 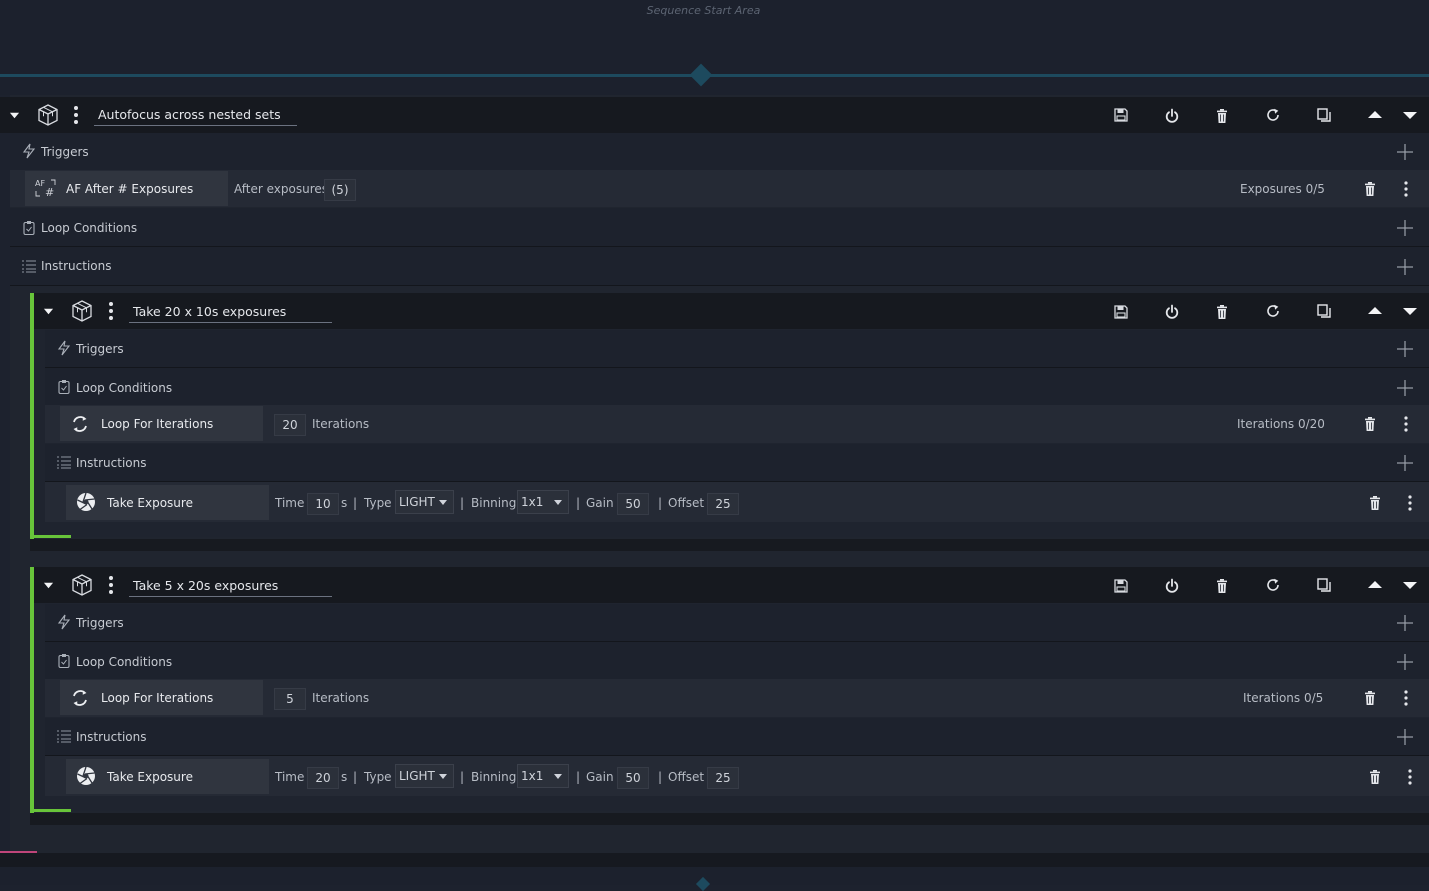 I want to click on binning-label: Binning, so click(x=494, y=777).